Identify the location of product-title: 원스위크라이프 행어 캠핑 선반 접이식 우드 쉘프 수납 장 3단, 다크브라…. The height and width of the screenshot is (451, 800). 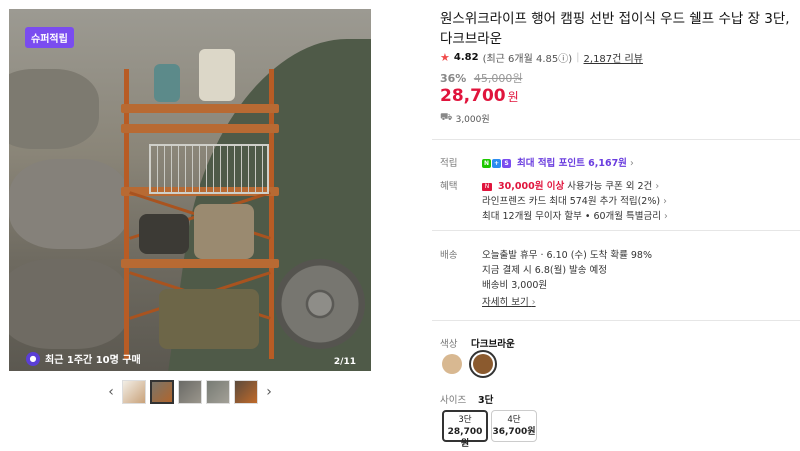
(615, 29).